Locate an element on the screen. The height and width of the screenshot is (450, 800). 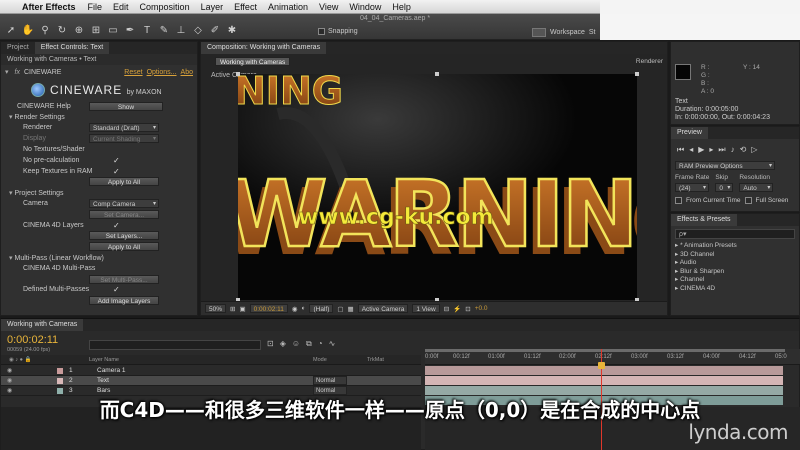
timeline-current-time: 0:00:02:11 is located at coordinates (32, 340).